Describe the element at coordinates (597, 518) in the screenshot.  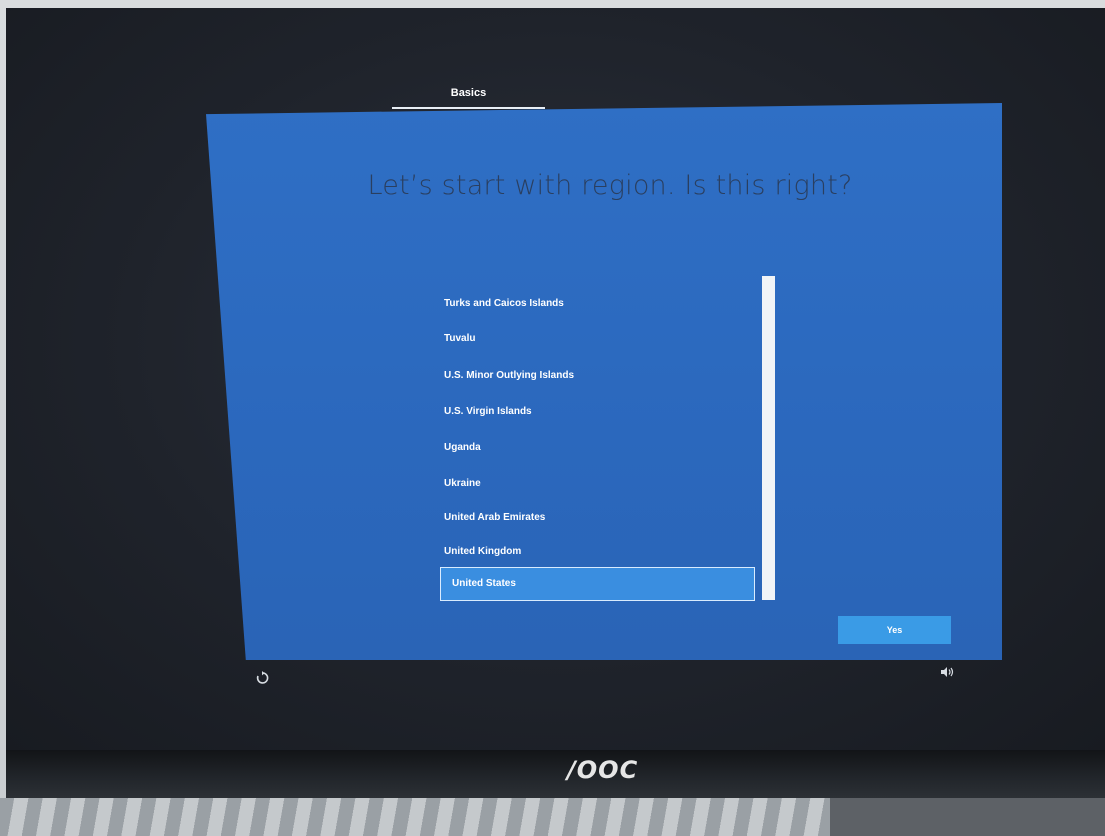
I see `region-item: United Arab Emirates` at that location.